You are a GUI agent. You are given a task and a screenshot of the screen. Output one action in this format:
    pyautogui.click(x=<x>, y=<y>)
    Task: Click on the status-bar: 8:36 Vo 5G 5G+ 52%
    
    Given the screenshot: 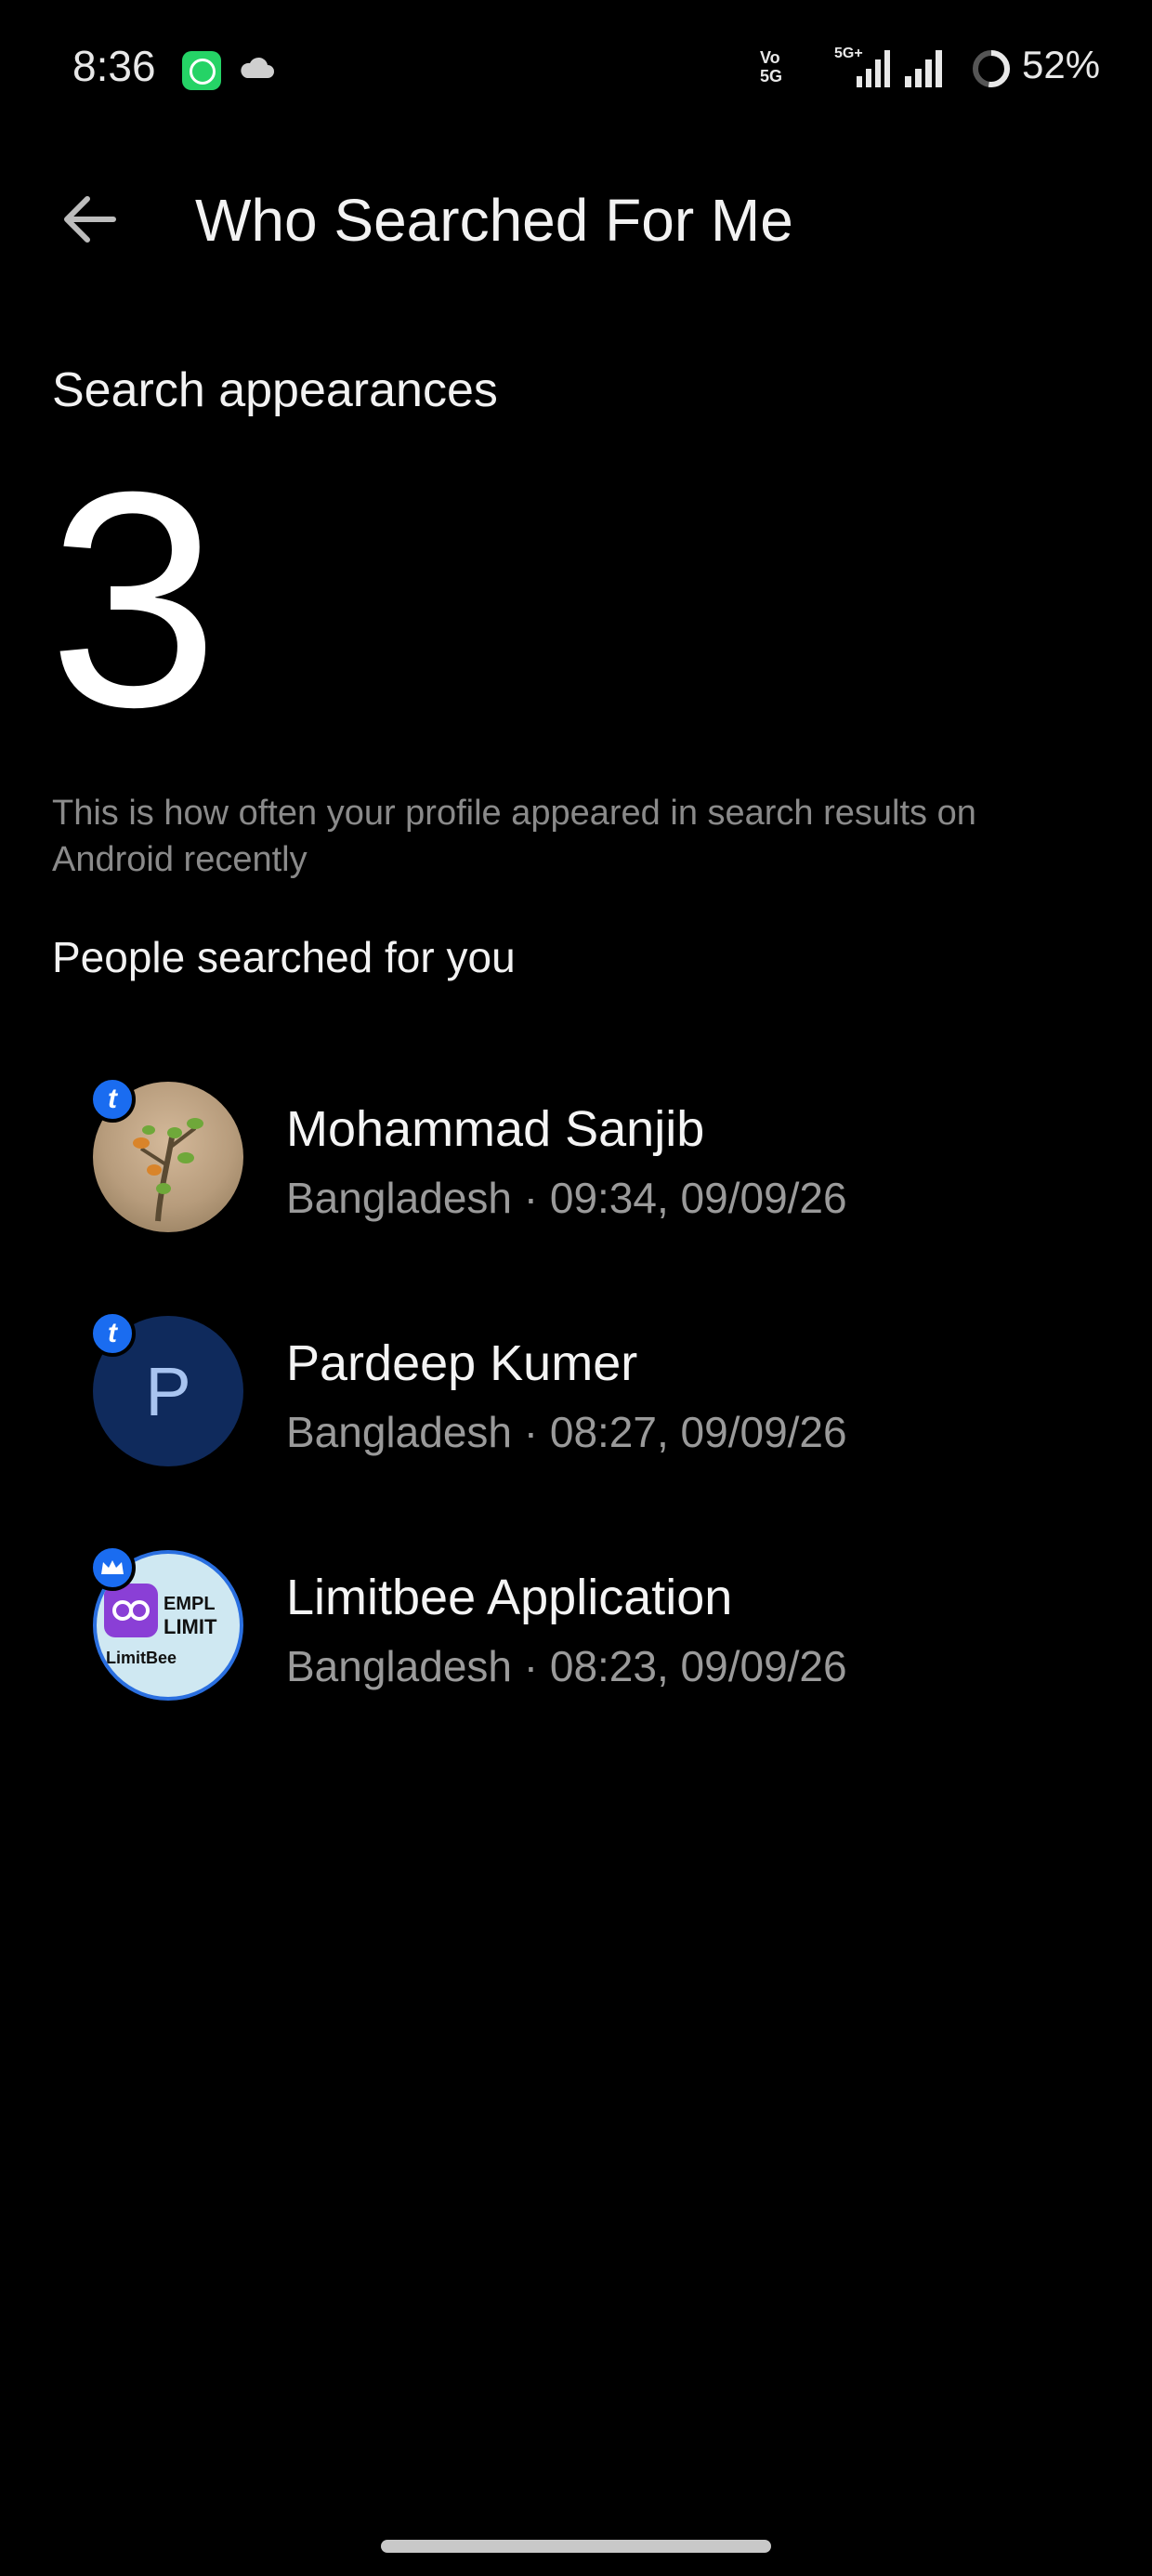 What is the action you would take?
    pyautogui.click(x=576, y=69)
    